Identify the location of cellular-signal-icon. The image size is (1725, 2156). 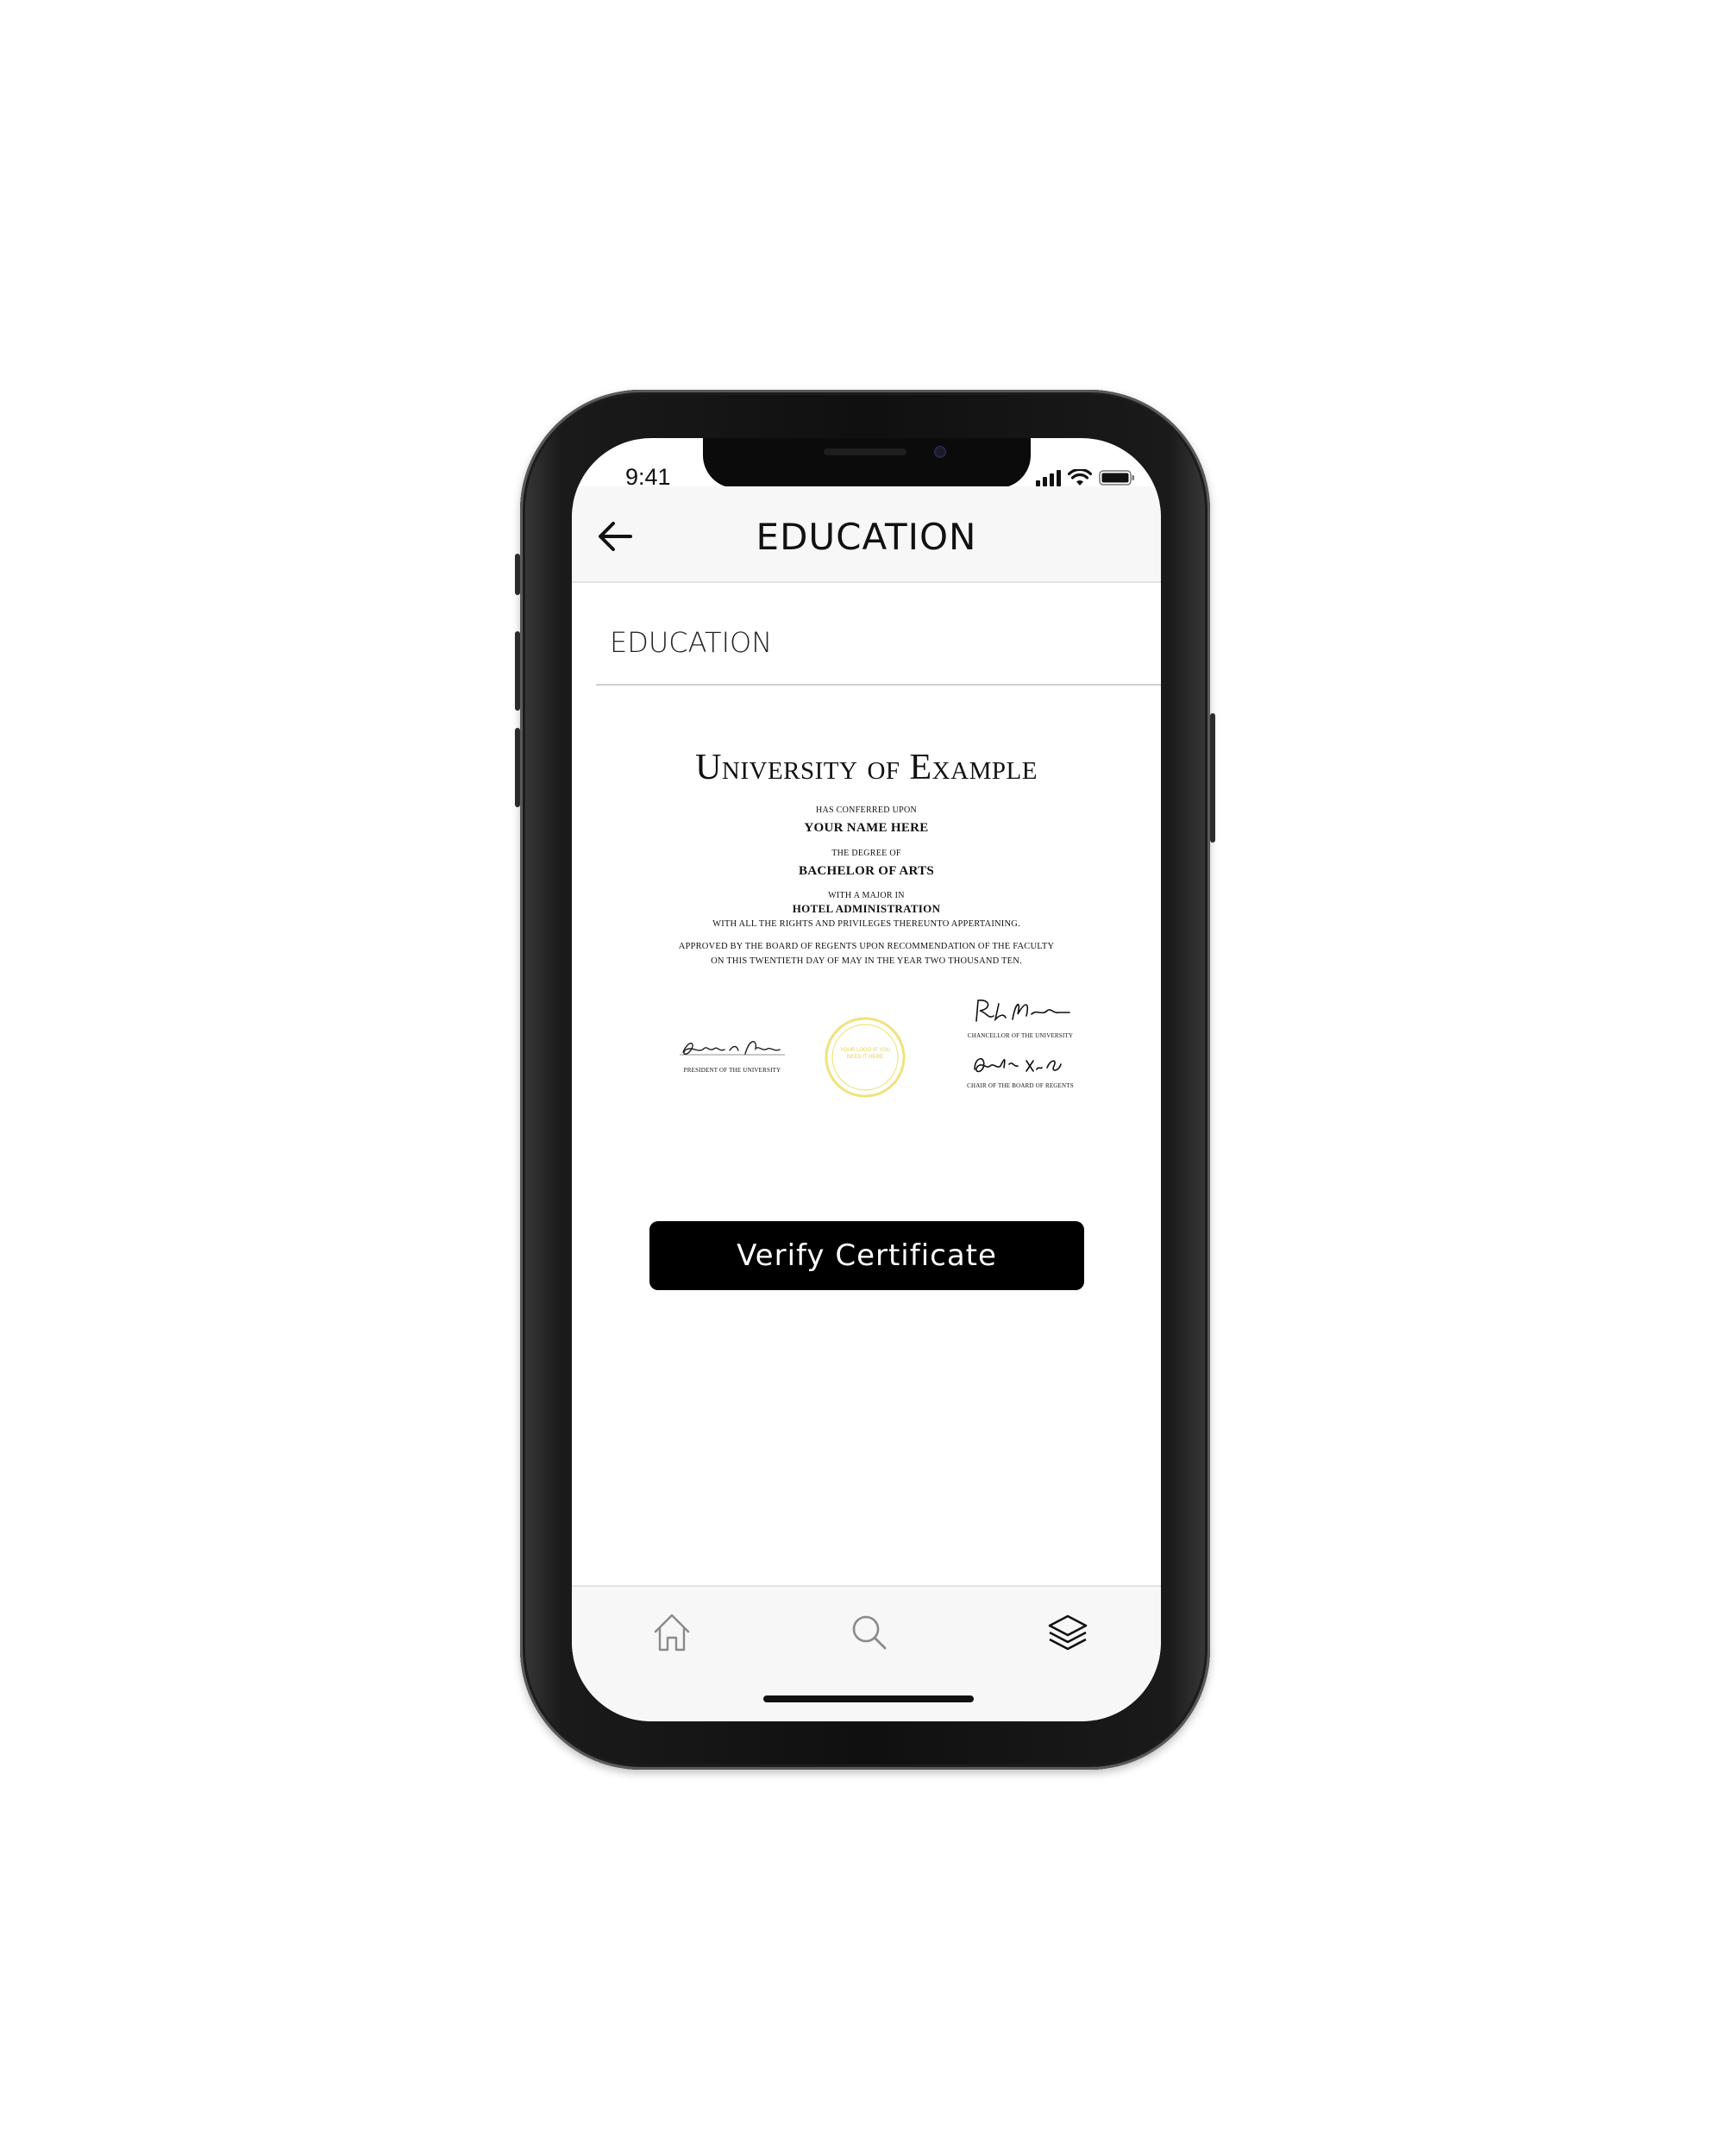
(1048, 477).